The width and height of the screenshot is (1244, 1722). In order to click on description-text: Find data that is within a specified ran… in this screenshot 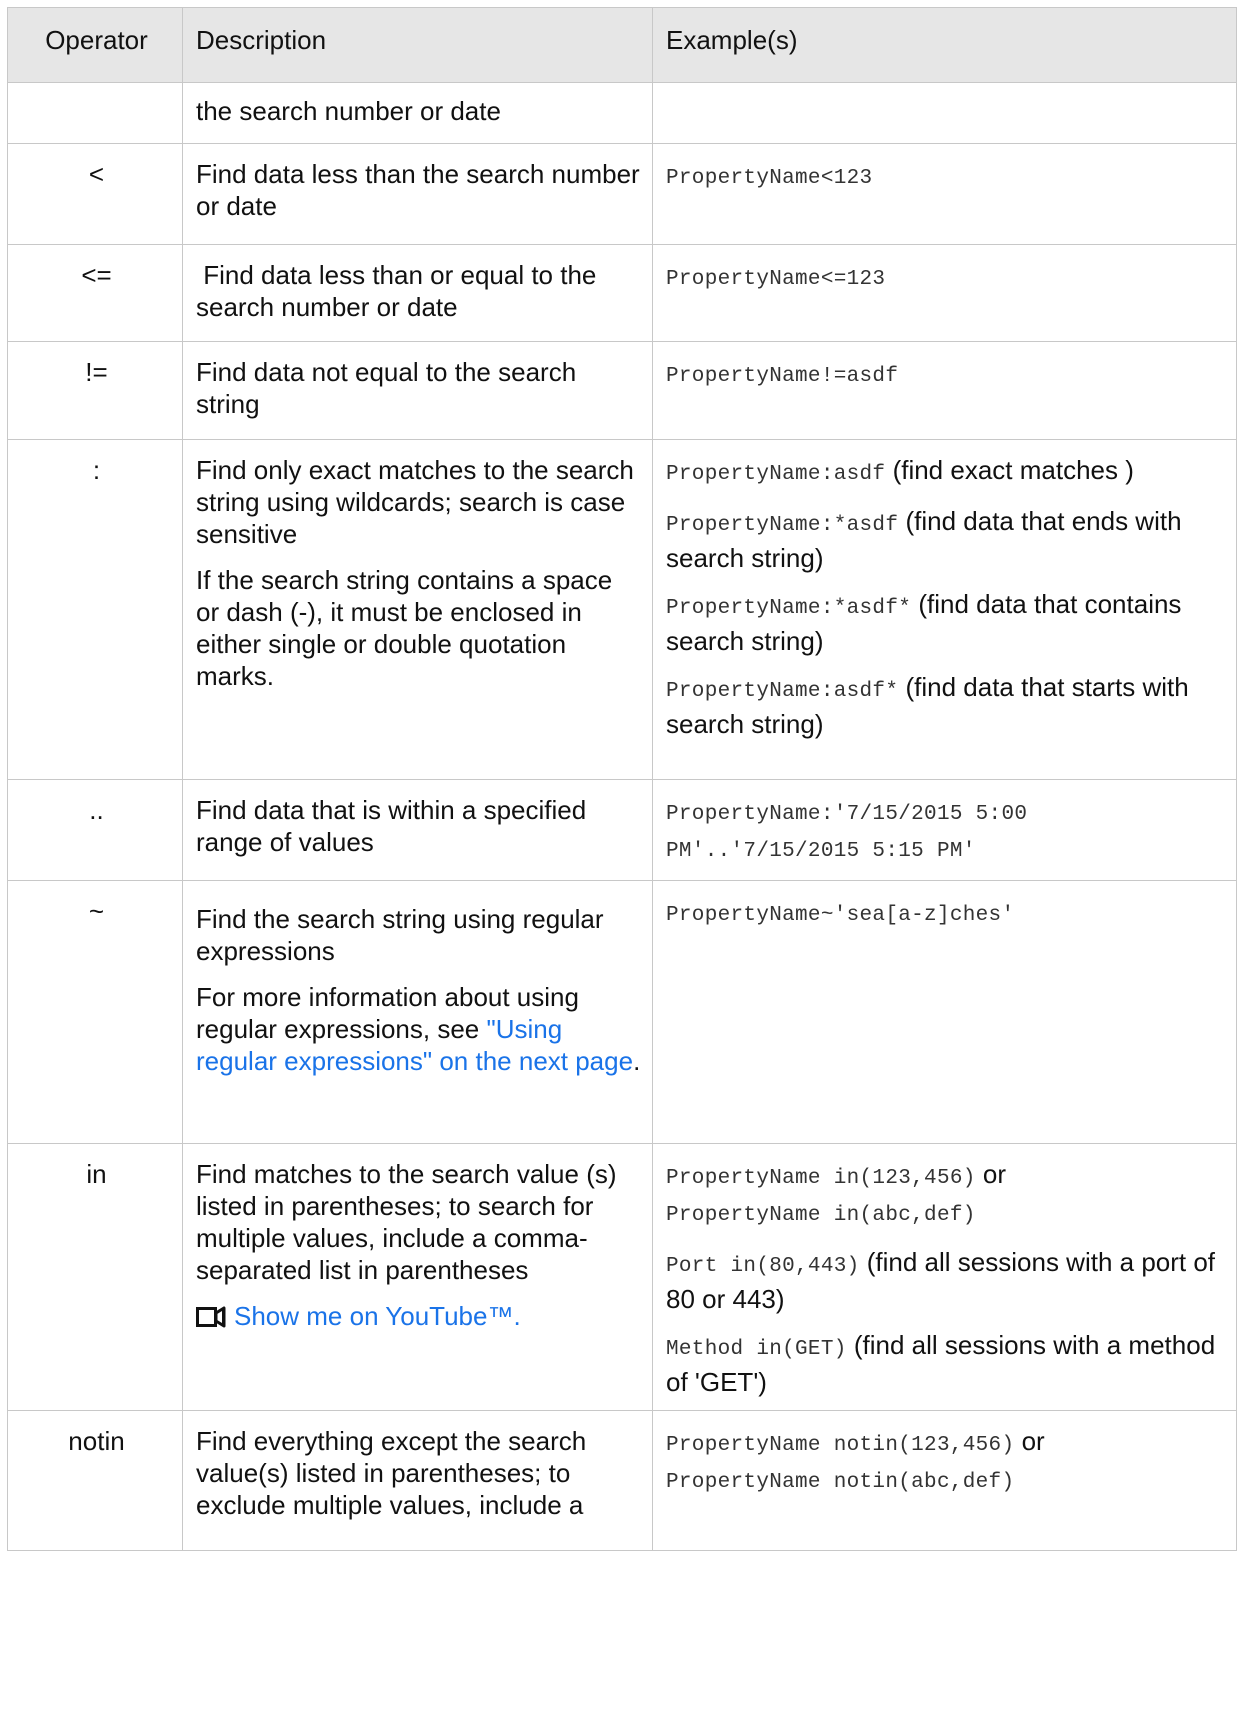, I will do `click(391, 826)`.